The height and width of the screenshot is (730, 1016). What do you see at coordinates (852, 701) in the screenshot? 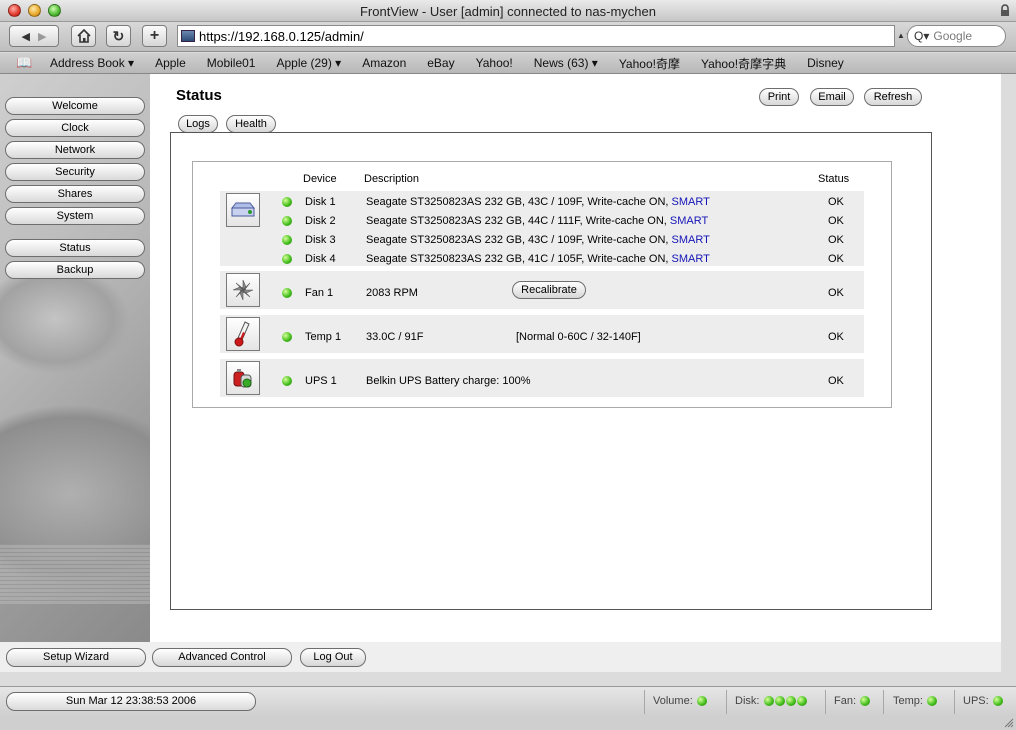
I see `fan-indicator: Fan:` at bounding box center [852, 701].